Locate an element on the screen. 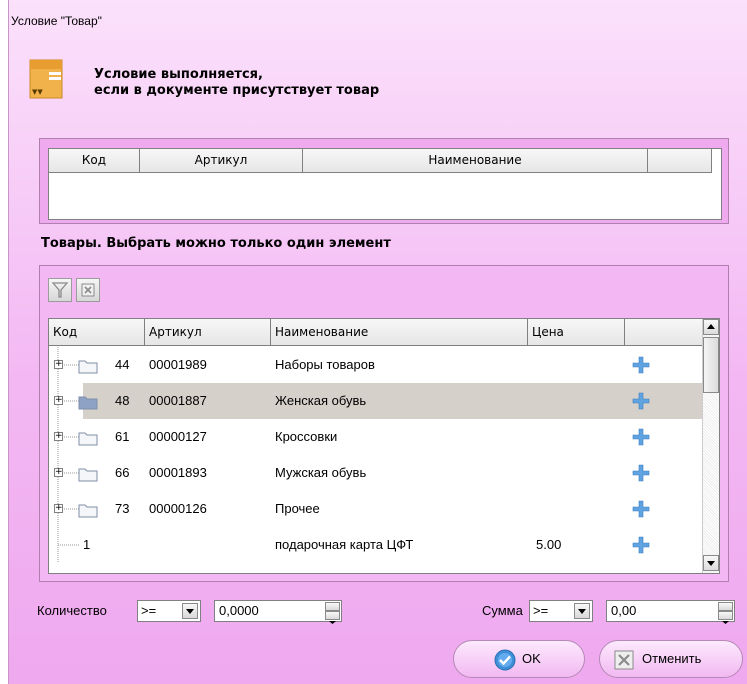 This screenshot has height=684, width=747. goods-column-article: Артикул is located at coordinates (208, 332).